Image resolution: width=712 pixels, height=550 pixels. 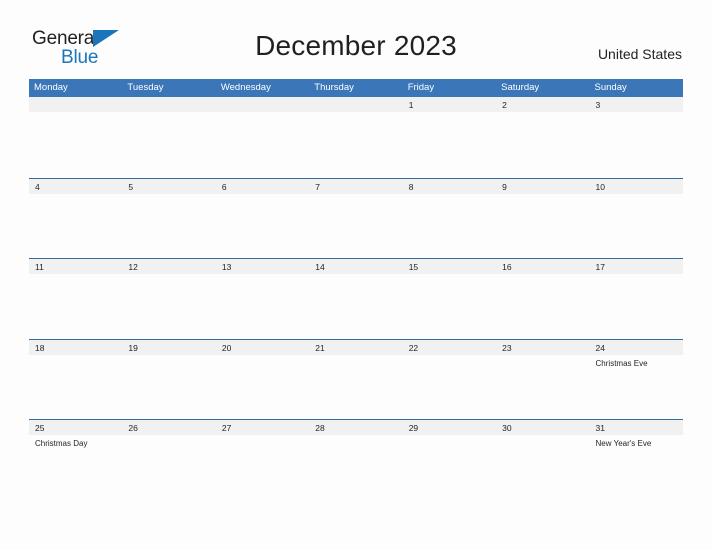 I want to click on day-number: 11, so click(x=75, y=266).